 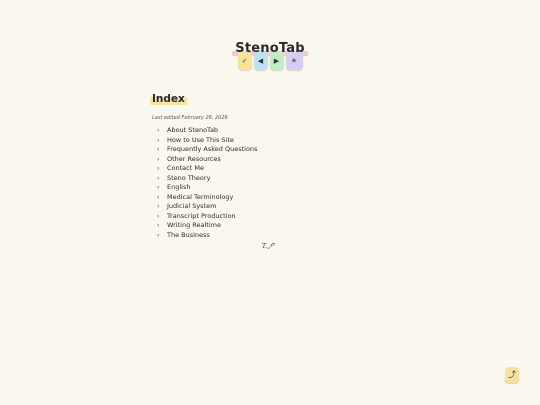 I want to click on signature: T.🖊, so click(x=268, y=246).